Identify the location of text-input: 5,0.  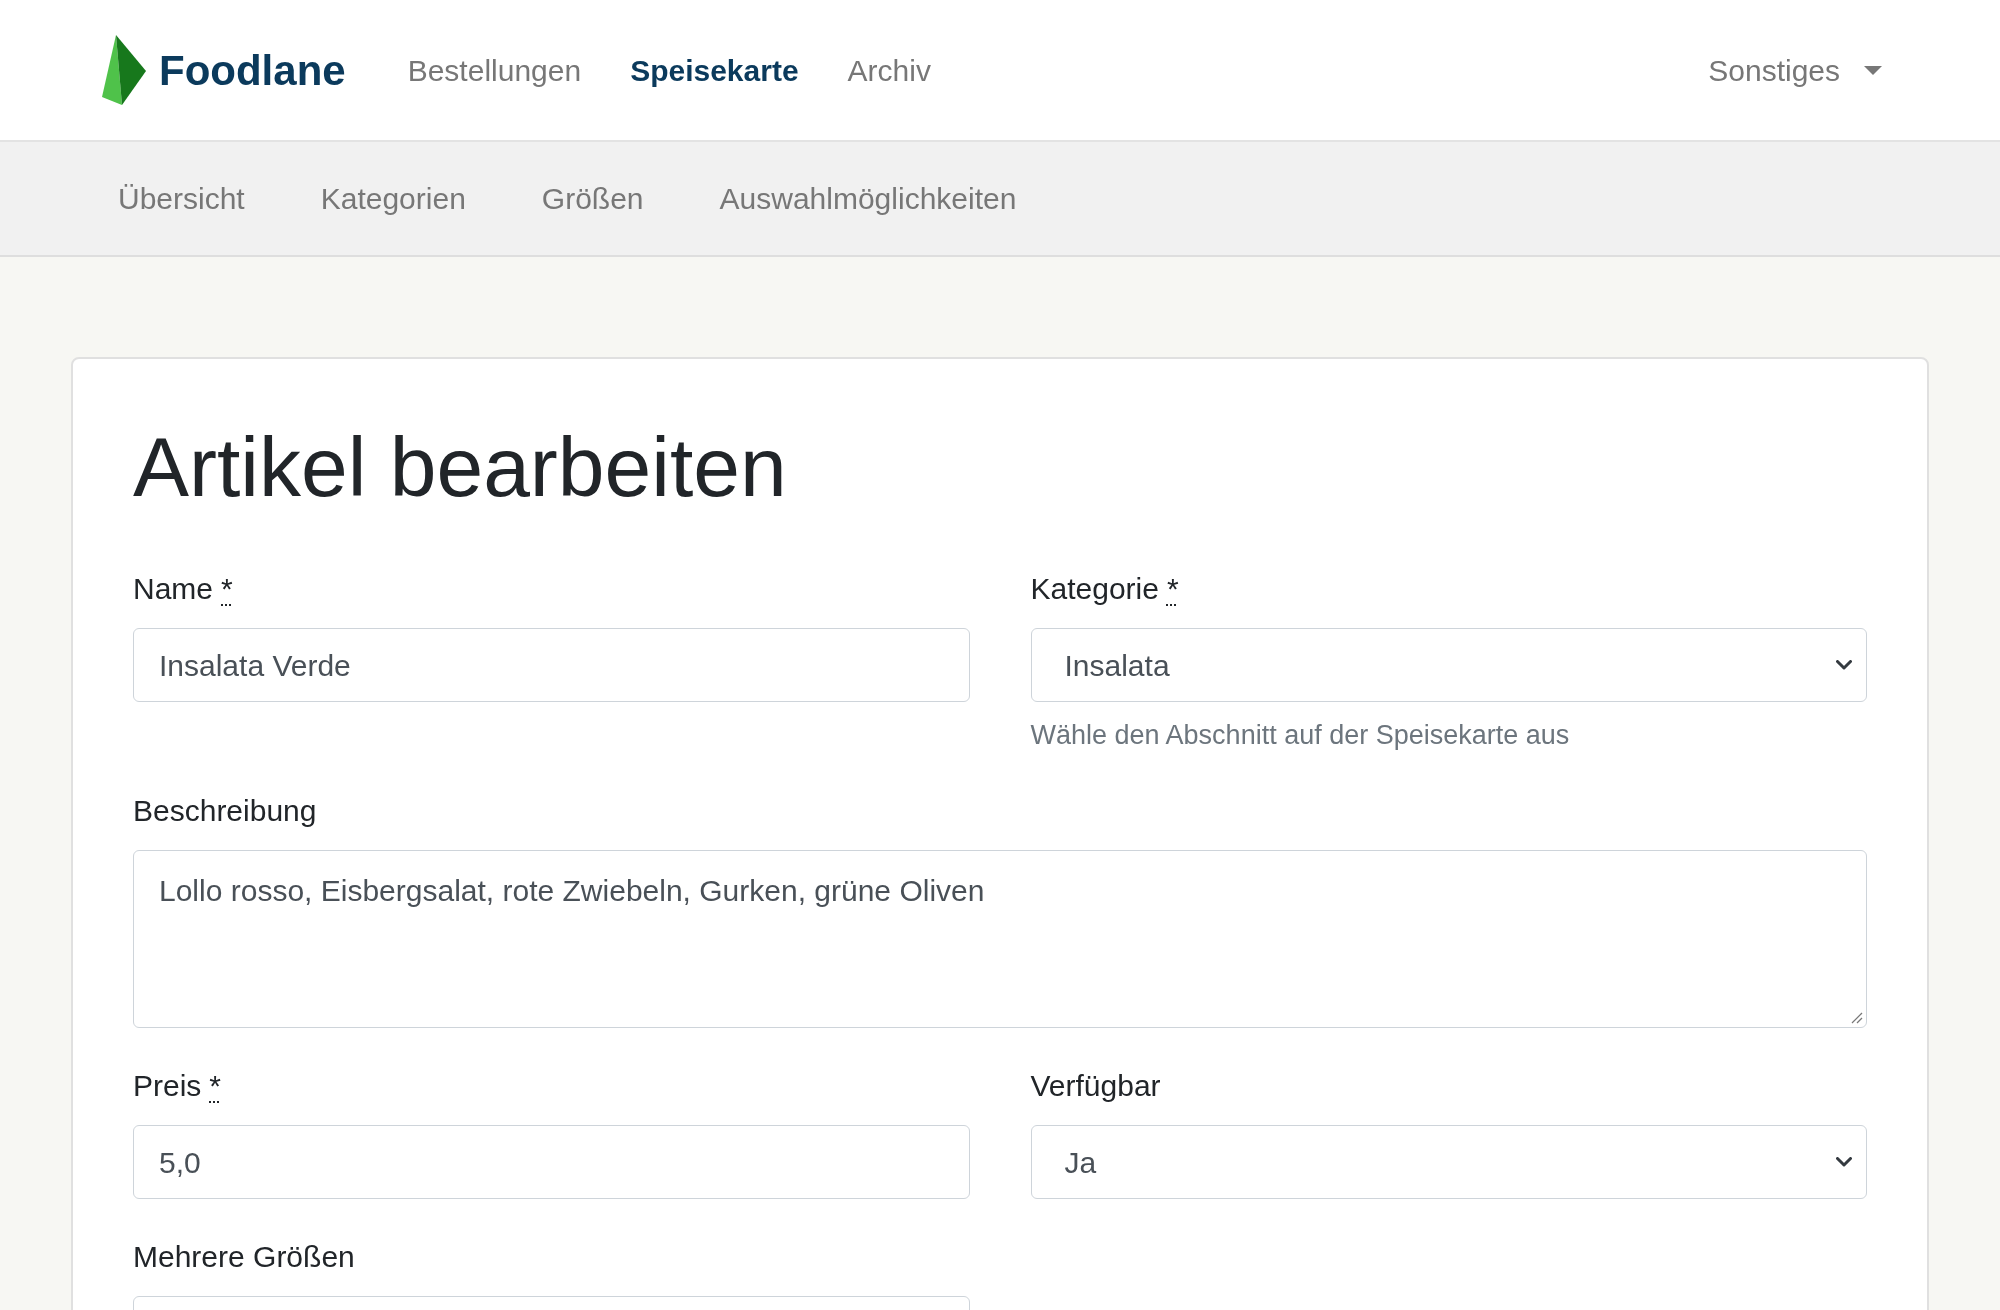
(551, 1162).